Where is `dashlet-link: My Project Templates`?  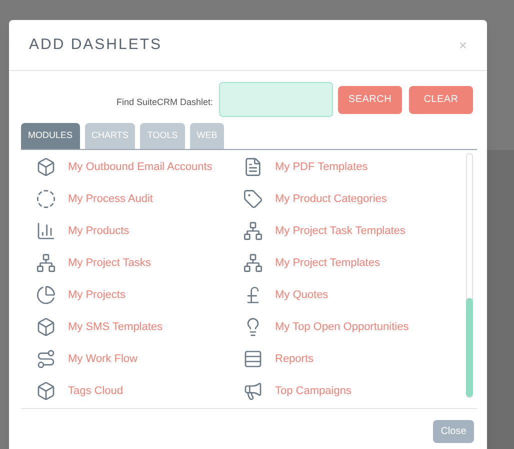 dashlet-link: My Project Templates is located at coordinates (327, 263).